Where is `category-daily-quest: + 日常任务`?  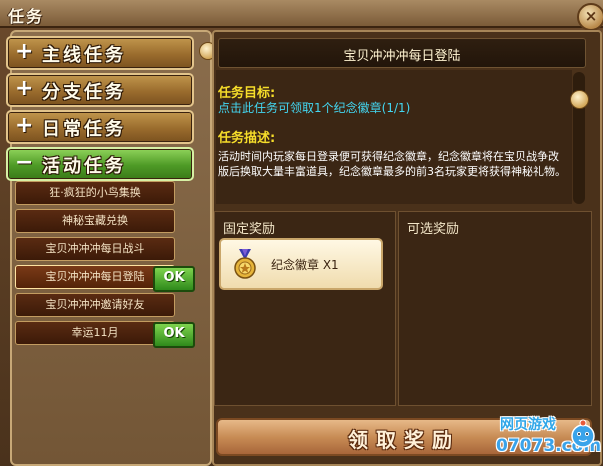
category-daily-quest: + 日常任务 is located at coordinates (100, 127).